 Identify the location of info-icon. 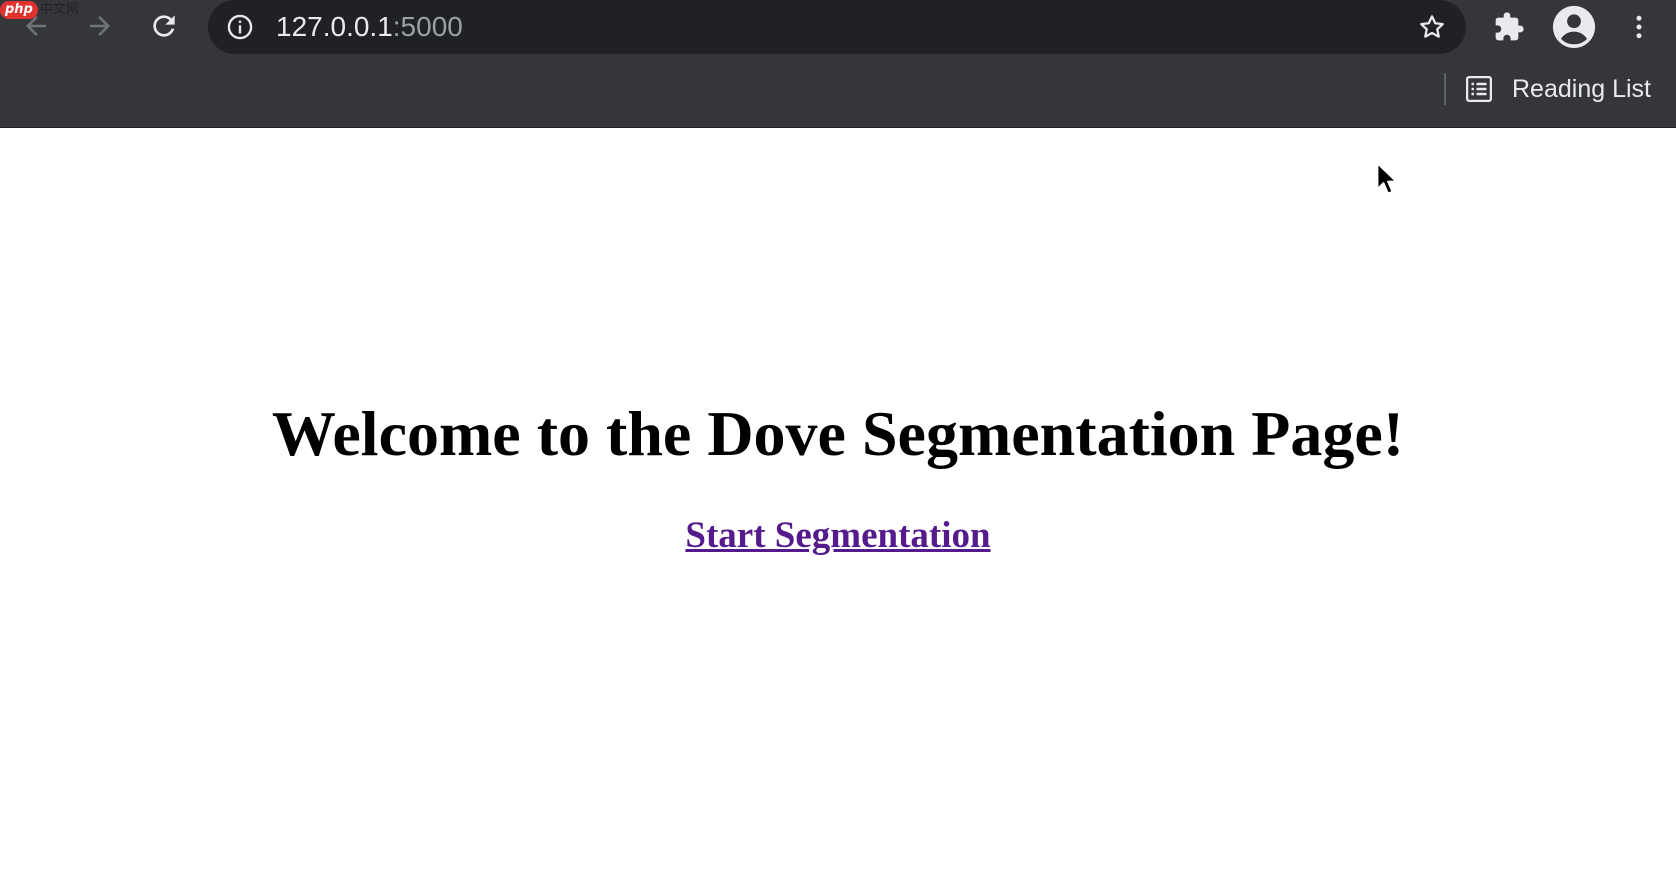
(240, 27).